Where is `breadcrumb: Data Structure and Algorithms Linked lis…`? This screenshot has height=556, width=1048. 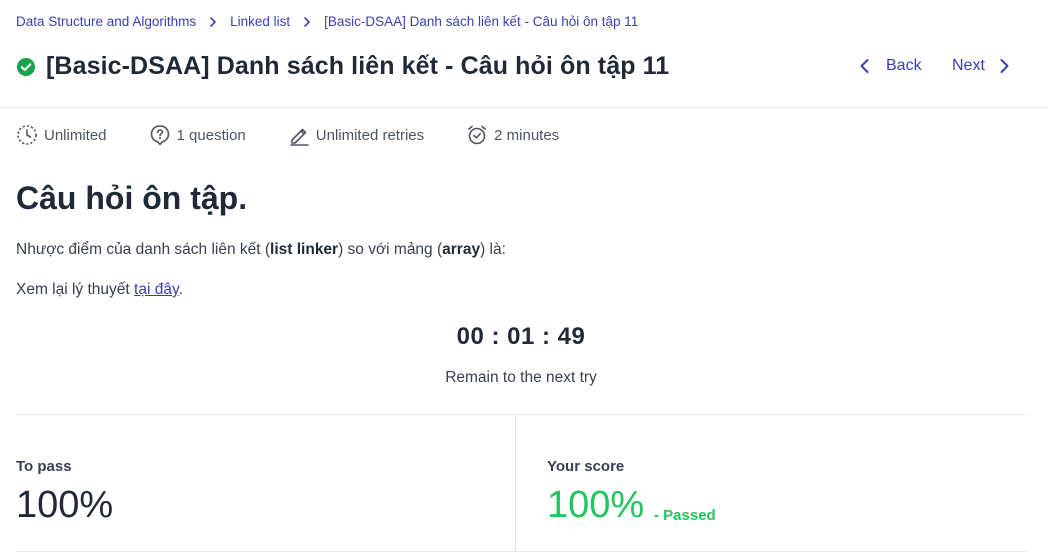
breadcrumb: Data Structure and Algorithms Linked lis… is located at coordinates (327, 21).